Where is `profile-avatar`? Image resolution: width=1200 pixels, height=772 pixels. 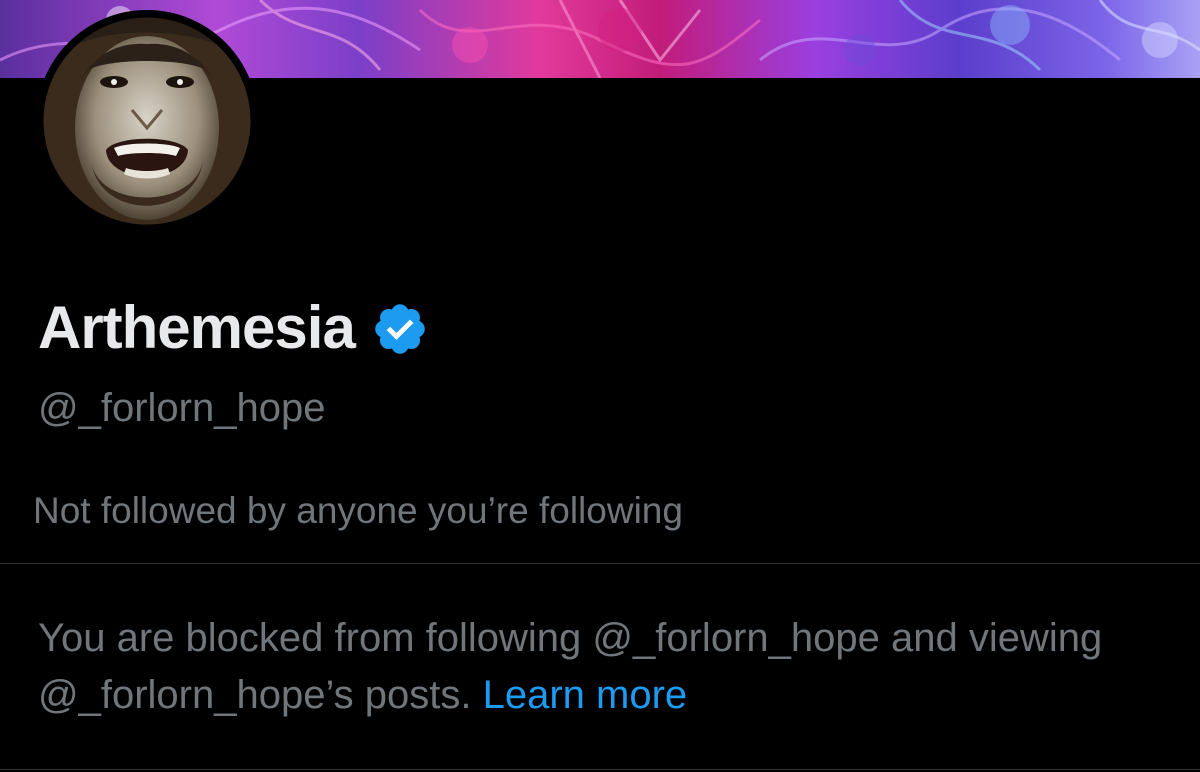
profile-avatar is located at coordinates (147, 121).